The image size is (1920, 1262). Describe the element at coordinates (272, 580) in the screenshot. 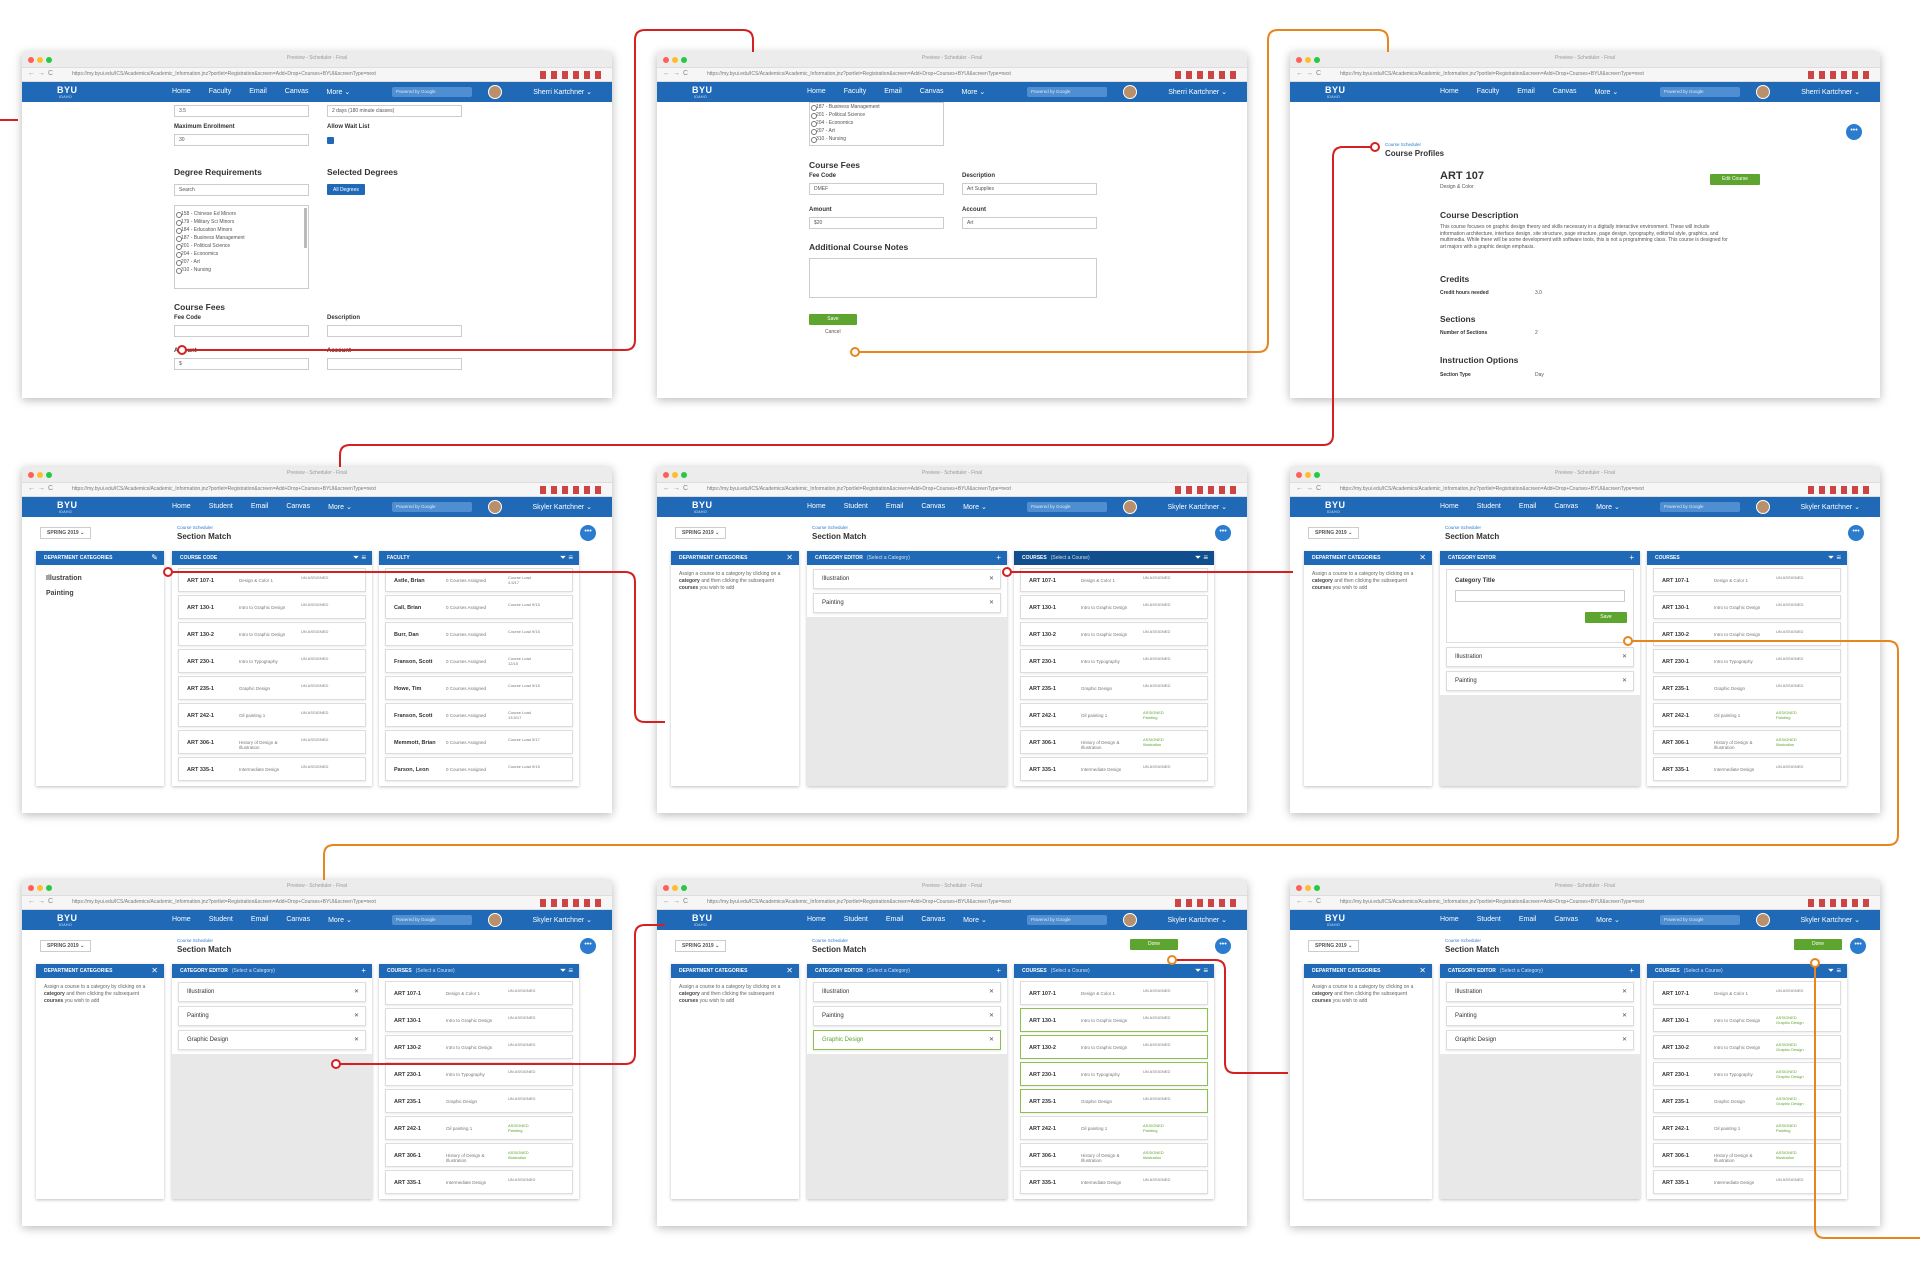

I see `course-row: ART 107-1 Design & Color 1 UN ASSIGNED` at that location.